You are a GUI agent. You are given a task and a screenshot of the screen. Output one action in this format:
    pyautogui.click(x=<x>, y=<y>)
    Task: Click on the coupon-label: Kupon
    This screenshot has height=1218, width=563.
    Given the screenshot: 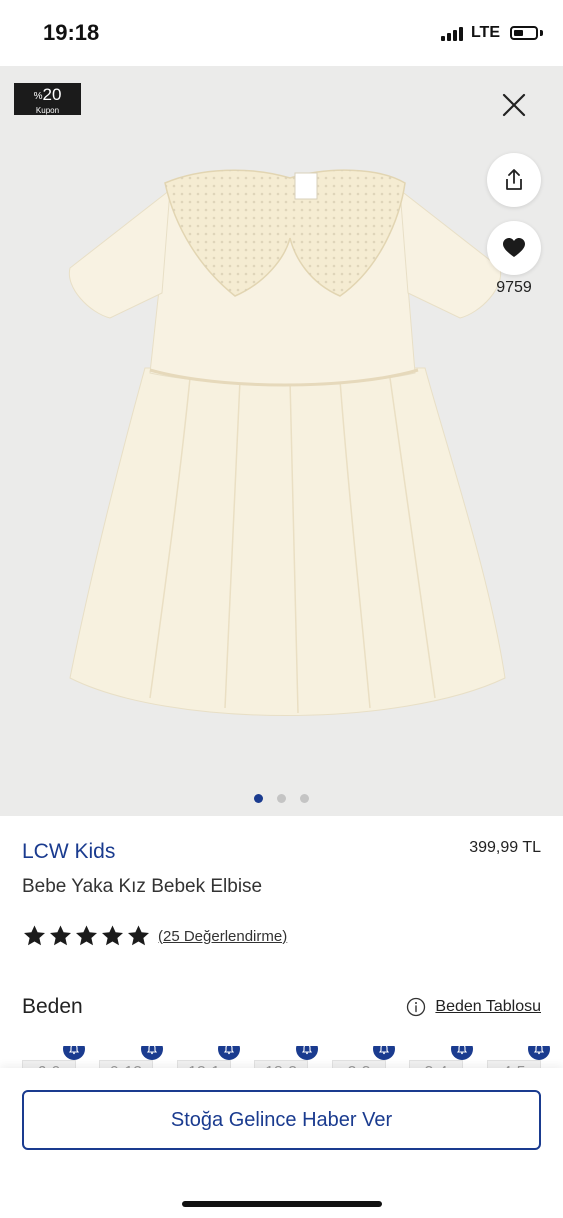 What is the action you would take?
    pyautogui.click(x=47, y=110)
    